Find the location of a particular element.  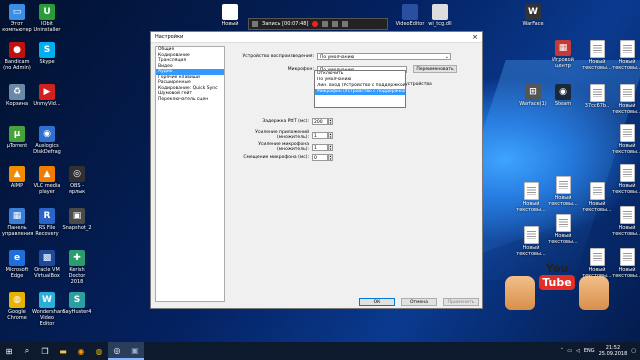

search-icon: ⌕ is located at coordinates (27, 351).